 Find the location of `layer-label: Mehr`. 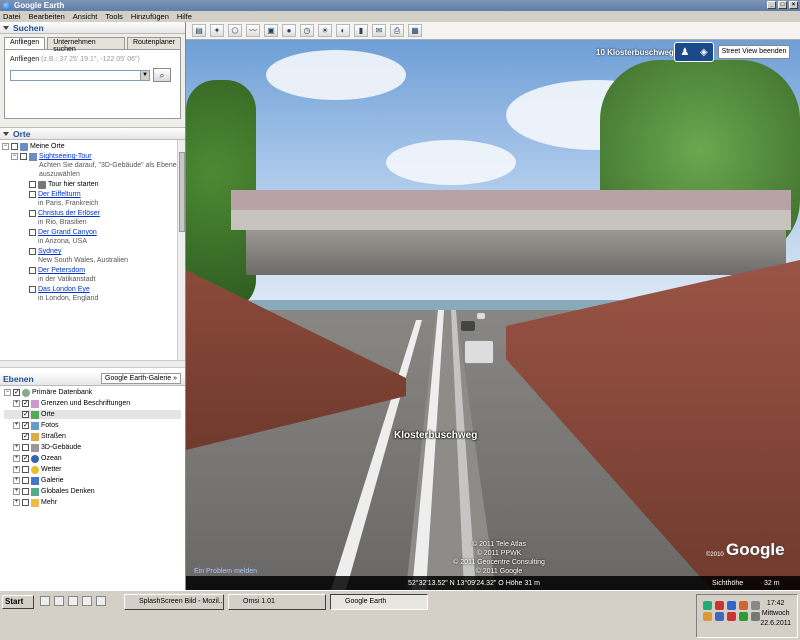

layer-label: Mehr is located at coordinates (49, 502).